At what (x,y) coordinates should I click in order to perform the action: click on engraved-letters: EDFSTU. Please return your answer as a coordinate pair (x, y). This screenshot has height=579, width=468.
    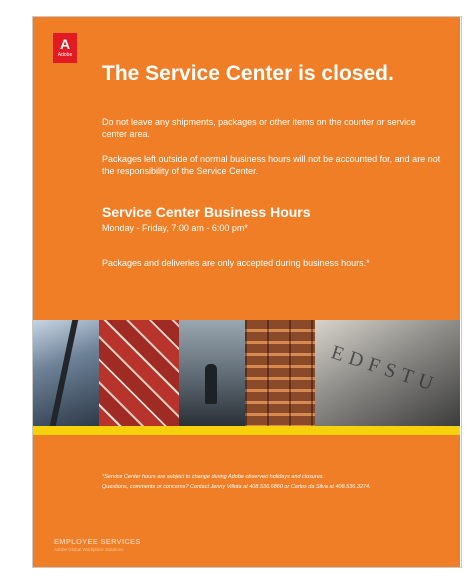
    Looking at the image, I should click on (385, 369).